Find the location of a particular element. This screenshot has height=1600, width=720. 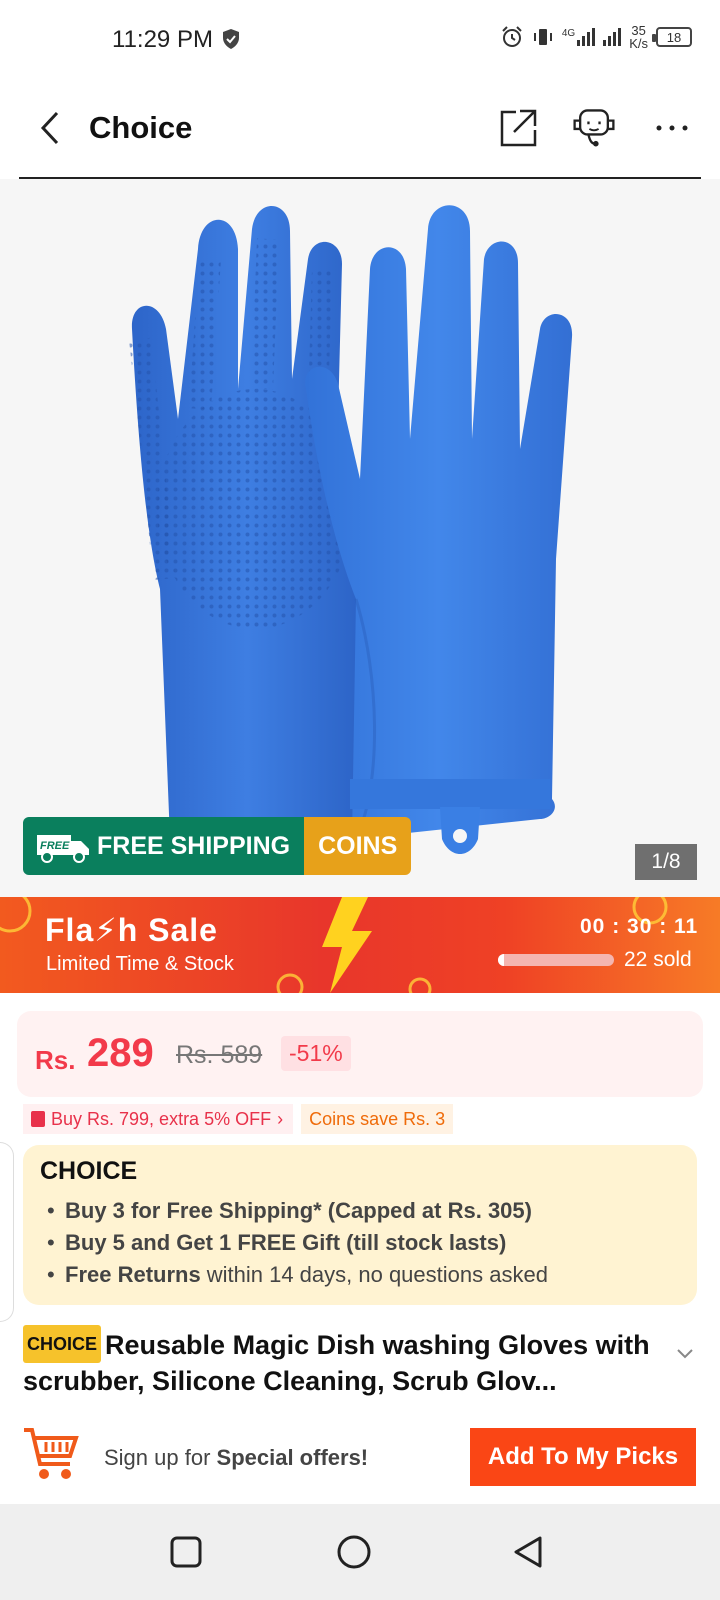

free-shipping-label: FREE SHIPPING is located at coordinates (194, 845).